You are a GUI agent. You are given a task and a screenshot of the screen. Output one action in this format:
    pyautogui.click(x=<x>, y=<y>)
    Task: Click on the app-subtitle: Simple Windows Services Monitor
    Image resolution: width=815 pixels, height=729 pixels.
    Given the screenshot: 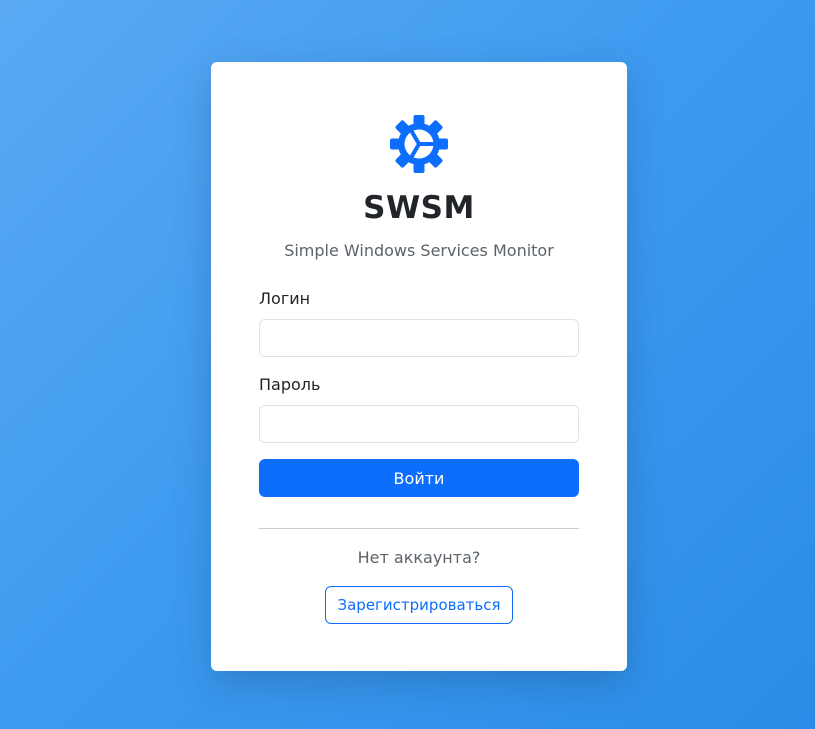 What is the action you would take?
    pyautogui.click(x=419, y=250)
    